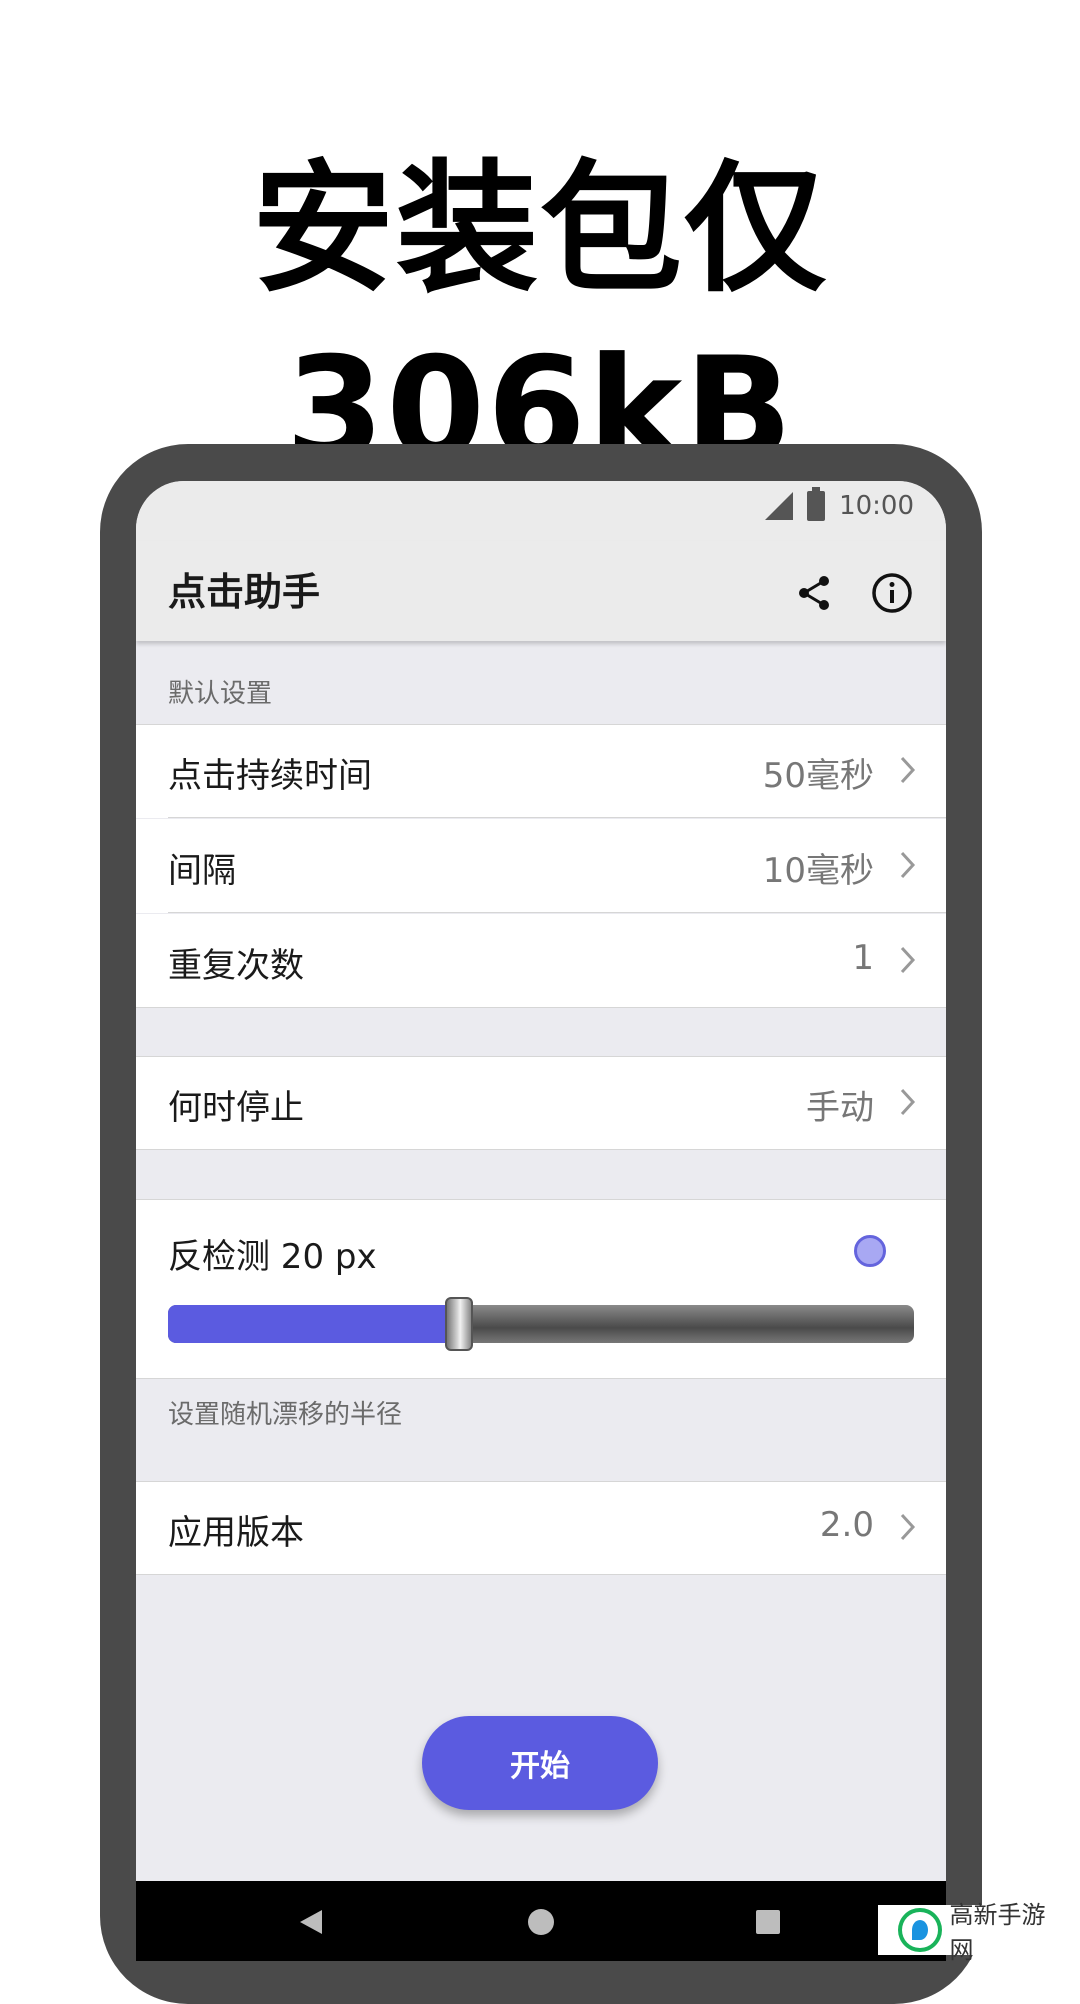  Describe the element at coordinates (285, 1415) in the screenshot. I see `section-hint-drift-radius: 设置随机漂移的半径` at that location.